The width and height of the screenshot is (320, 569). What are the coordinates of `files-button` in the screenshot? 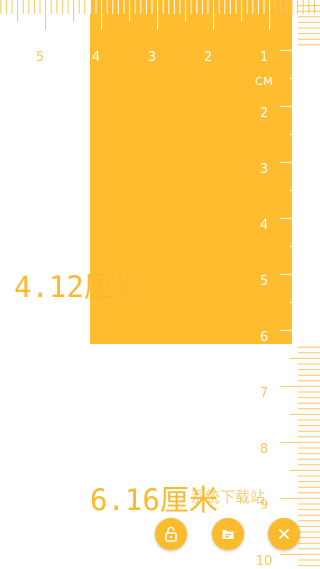 It's located at (228, 534).